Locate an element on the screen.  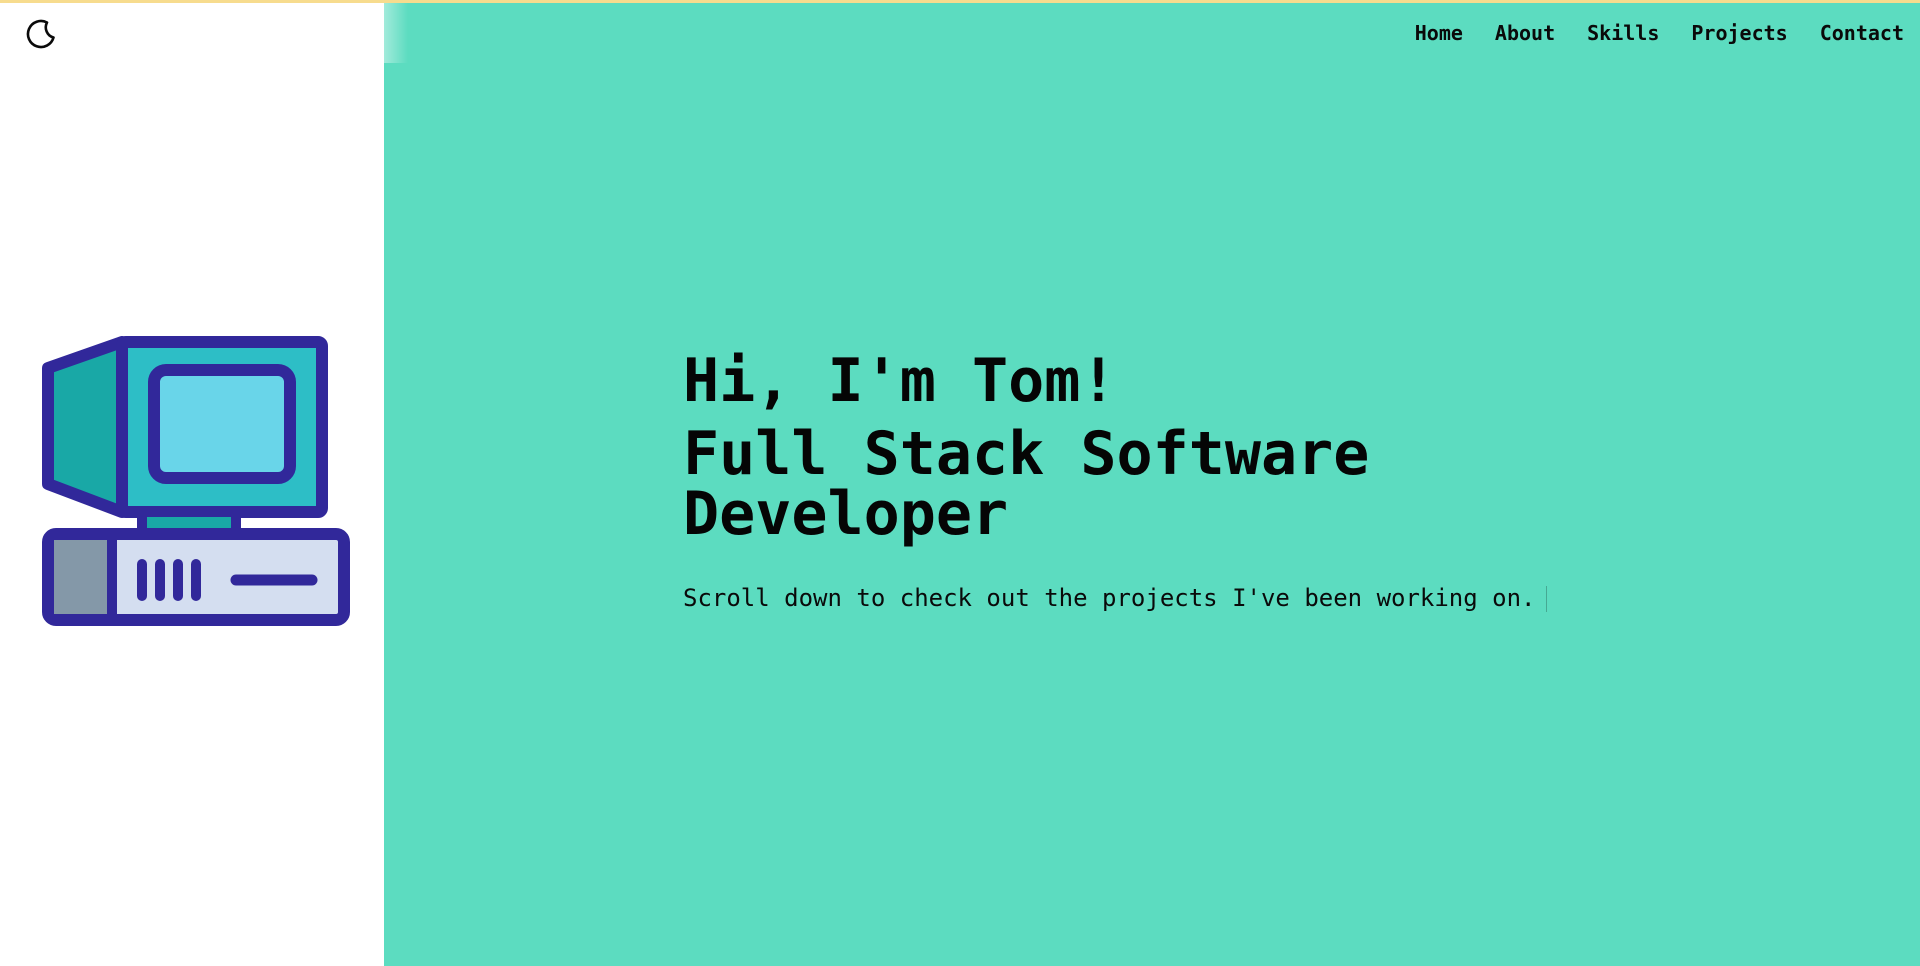
top-navigation: Home About Skills Projects Contact is located at coordinates (960, 33).